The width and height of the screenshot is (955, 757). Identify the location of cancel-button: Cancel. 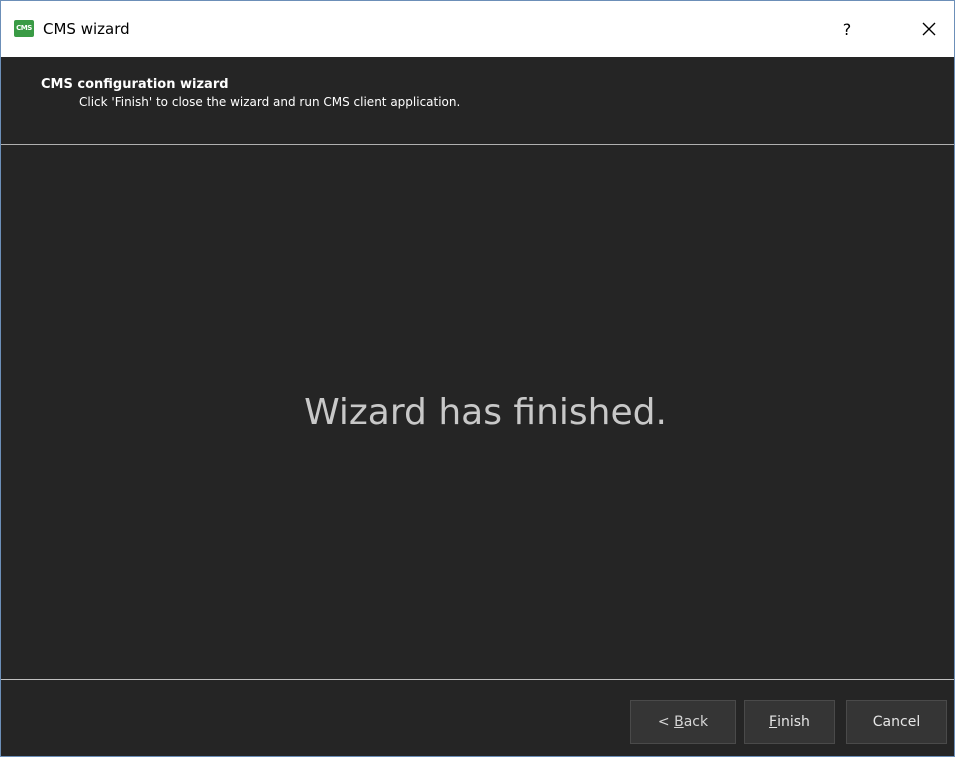
(896, 722).